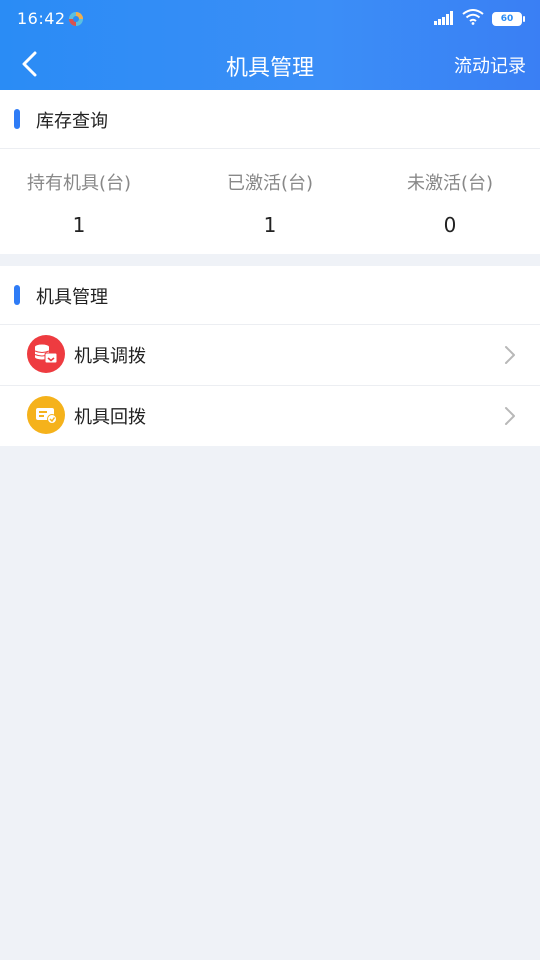 The image size is (540, 960). What do you see at coordinates (270, 416) in the screenshot?
I see `list-item-return: 机具回拨` at bounding box center [270, 416].